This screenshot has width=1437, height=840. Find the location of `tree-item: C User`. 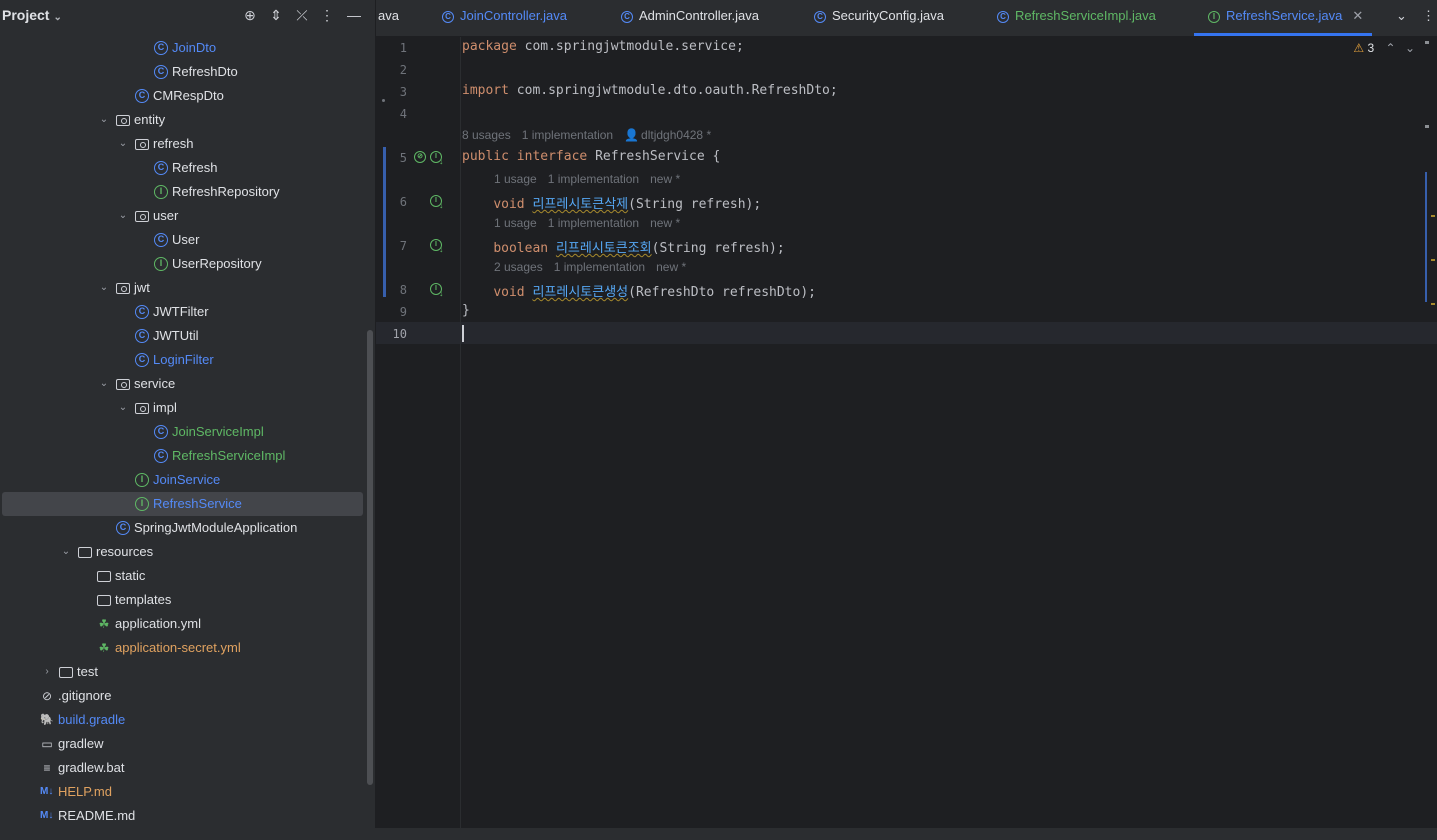

tree-item: C User is located at coordinates (182, 240).